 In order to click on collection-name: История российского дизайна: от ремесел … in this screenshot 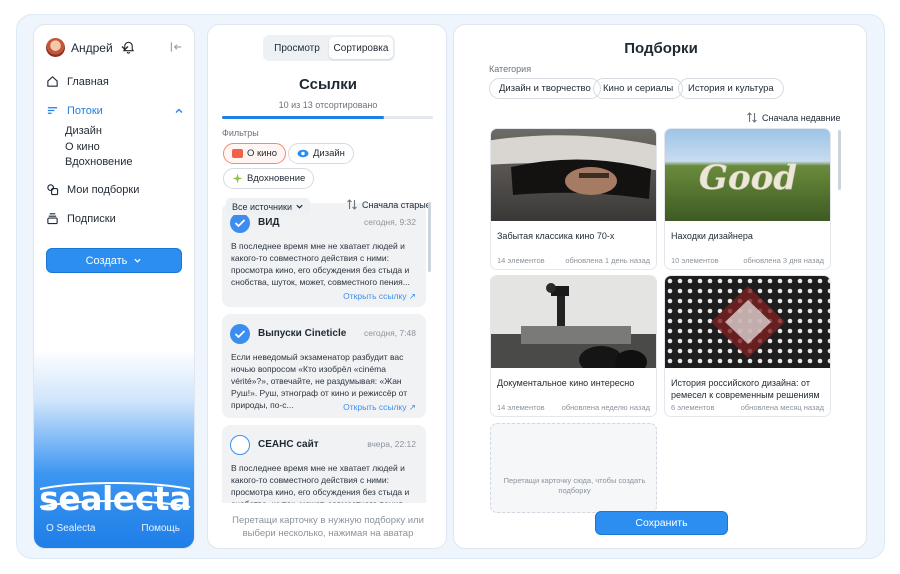, I will do `click(745, 389)`.